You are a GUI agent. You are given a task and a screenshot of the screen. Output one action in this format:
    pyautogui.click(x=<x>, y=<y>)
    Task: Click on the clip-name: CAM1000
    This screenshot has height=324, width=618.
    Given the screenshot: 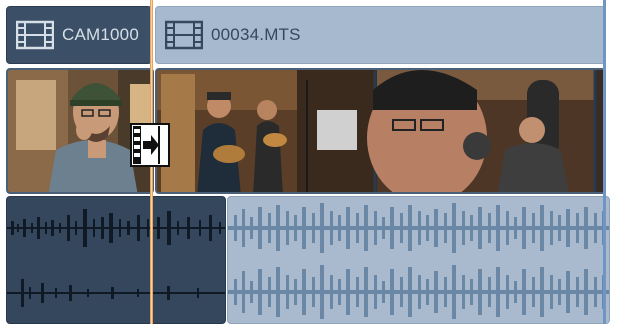 What is the action you would take?
    pyautogui.click(x=100, y=34)
    